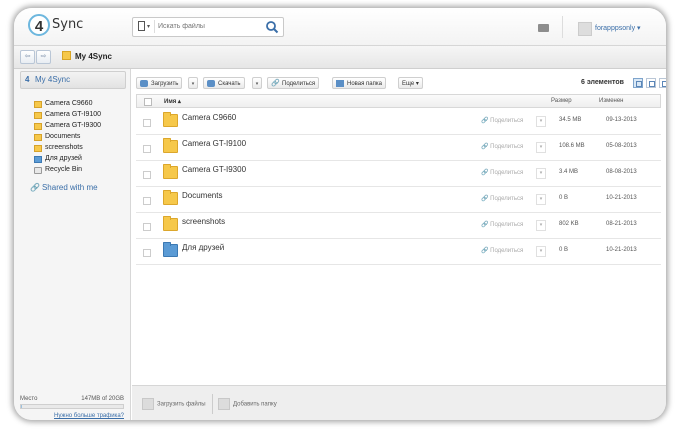  I want to click on sidebar-item-label: Documents, so click(63, 136).